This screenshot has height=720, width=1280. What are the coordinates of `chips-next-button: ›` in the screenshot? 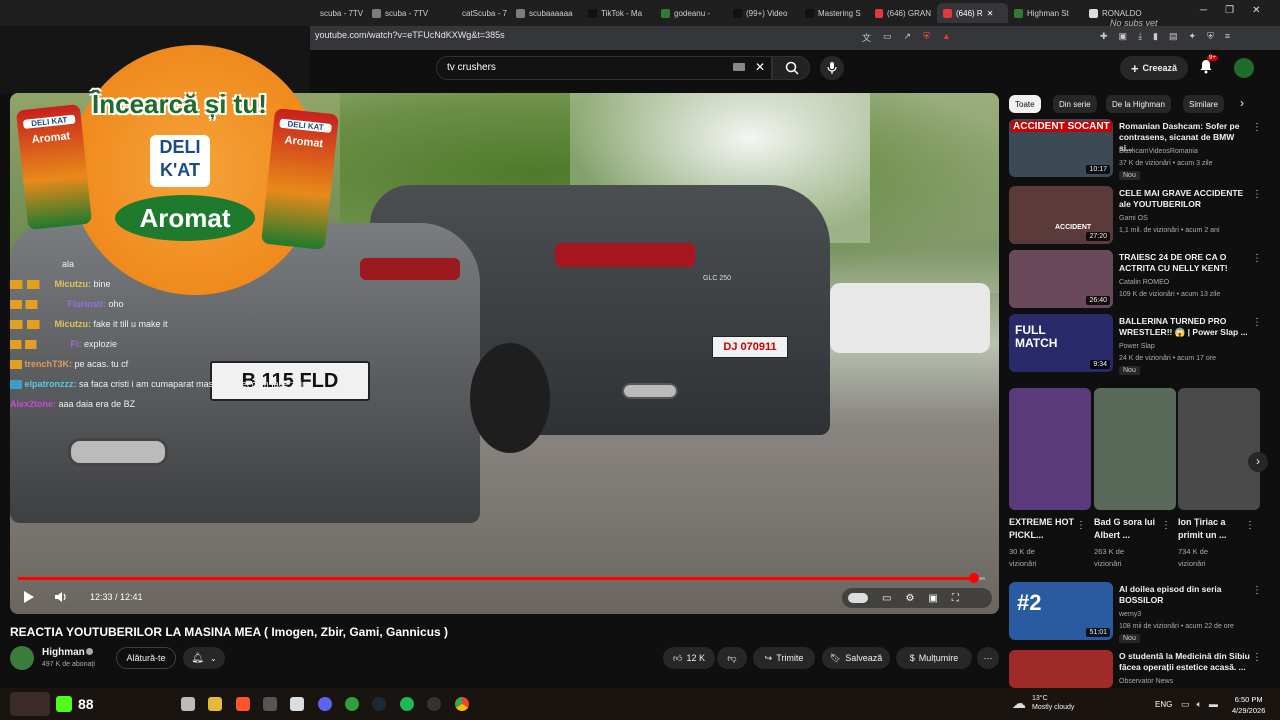 It's located at (1242, 103).